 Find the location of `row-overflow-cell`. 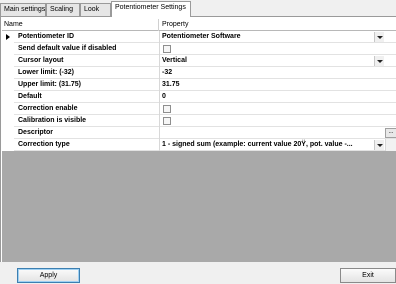

row-overflow-cell is located at coordinates (390, 145).